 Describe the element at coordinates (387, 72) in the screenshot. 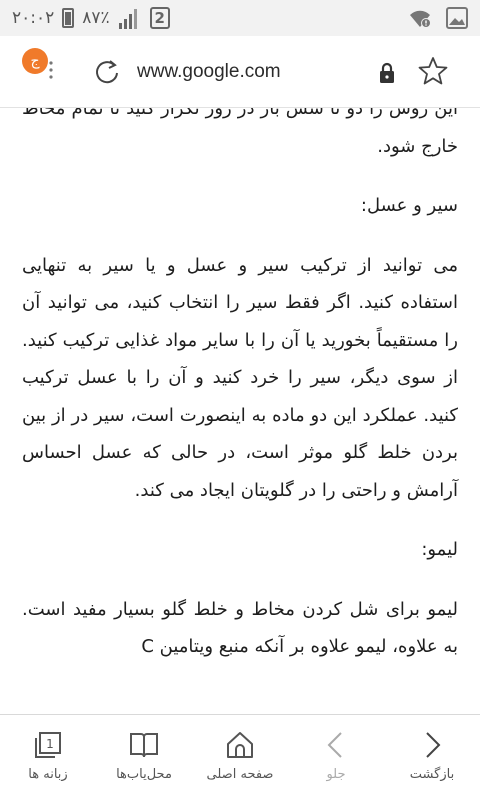

I see `lock-icon` at that location.